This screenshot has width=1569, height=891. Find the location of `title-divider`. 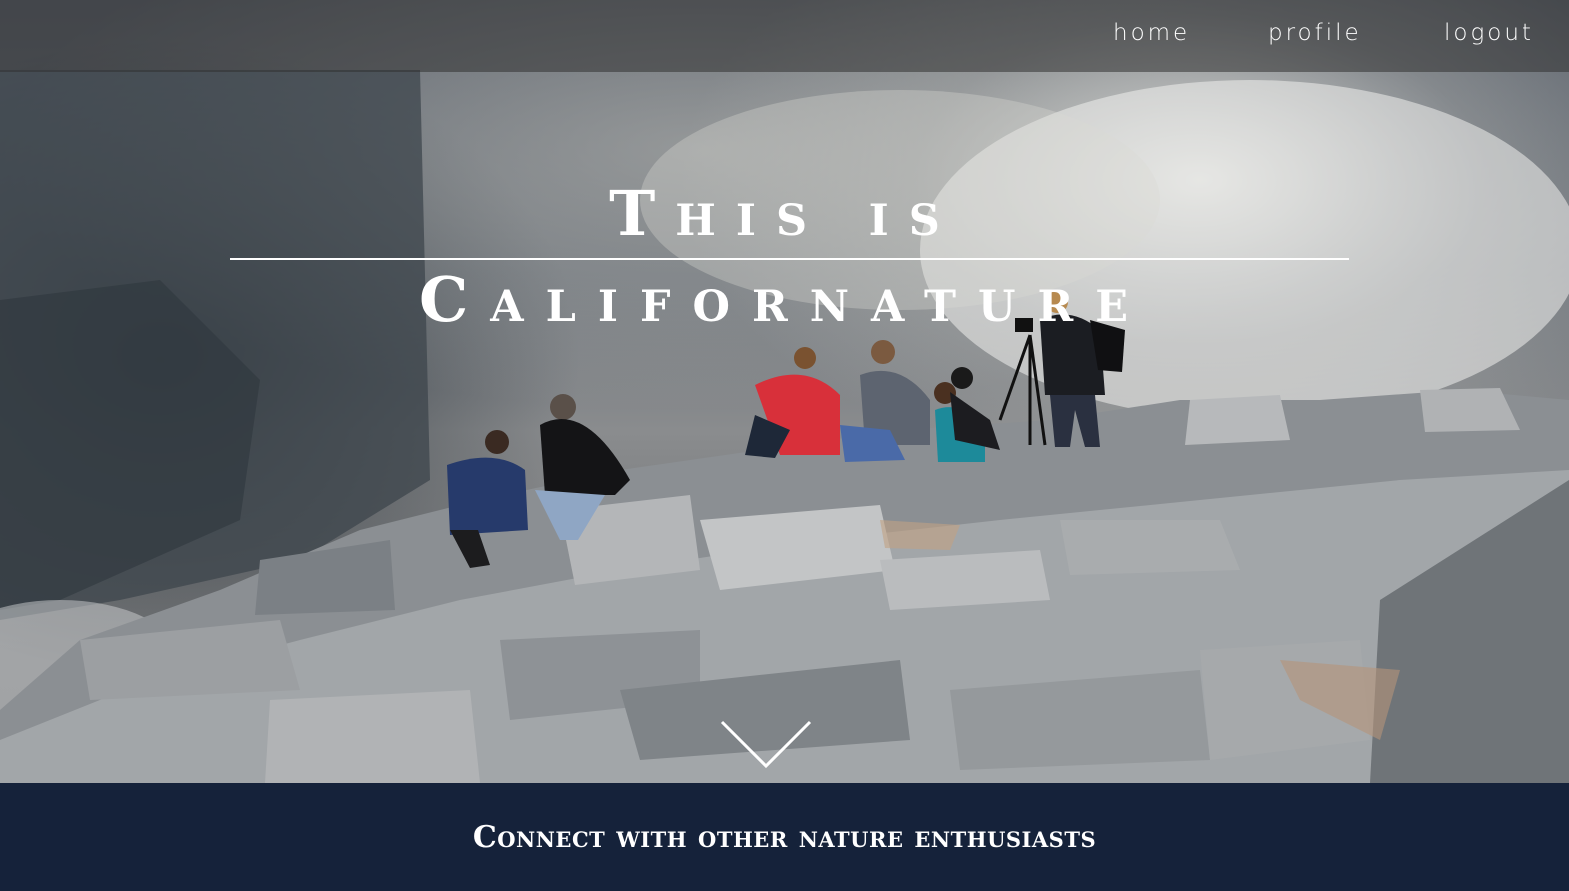

title-divider is located at coordinates (789, 259).